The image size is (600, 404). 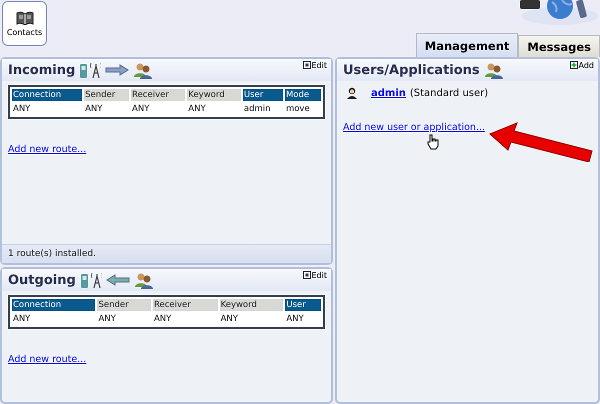 What do you see at coordinates (352, 93) in the screenshot?
I see `user-icon` at bounding box center [352, 93].